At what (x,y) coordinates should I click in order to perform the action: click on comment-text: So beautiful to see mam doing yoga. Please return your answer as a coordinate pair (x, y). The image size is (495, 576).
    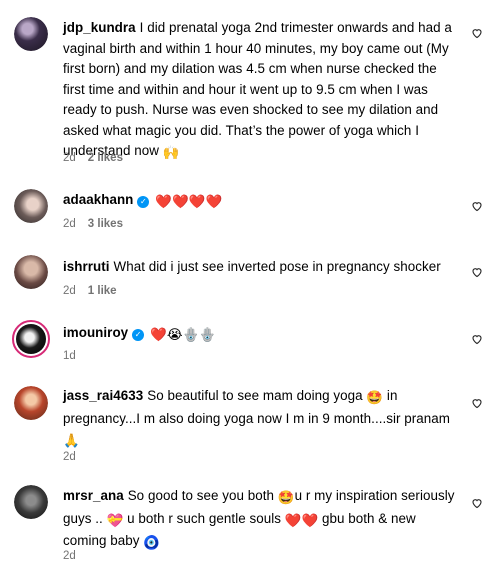
    Looking at the image, I should click on (255, 395).